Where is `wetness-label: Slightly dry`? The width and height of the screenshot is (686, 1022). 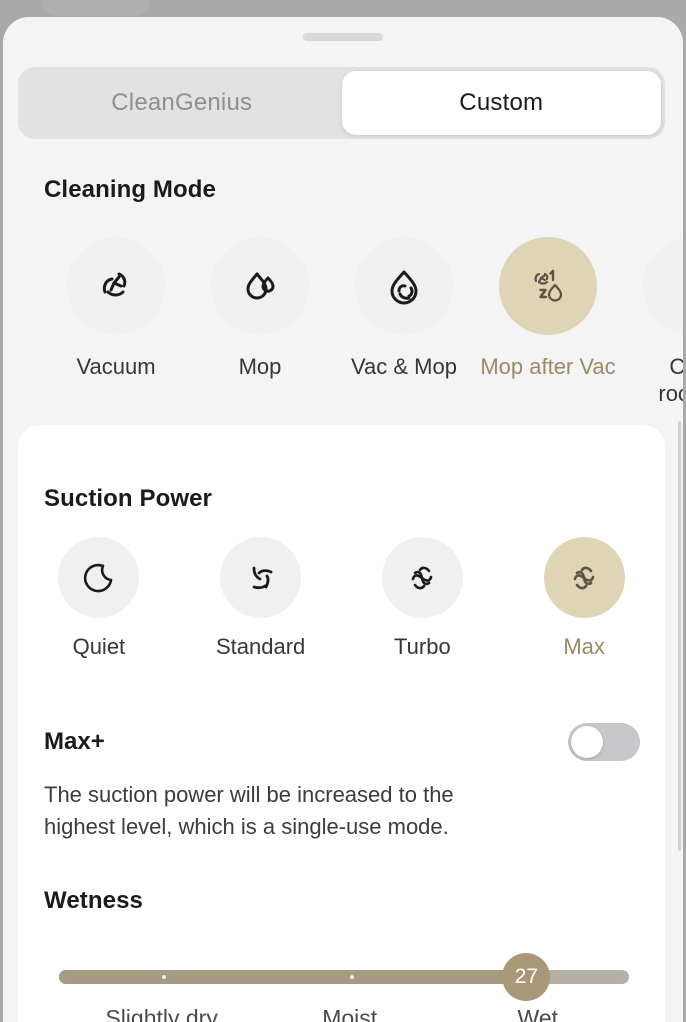
wetness-label: Slightly dry is located at coordinates (161, 1013).